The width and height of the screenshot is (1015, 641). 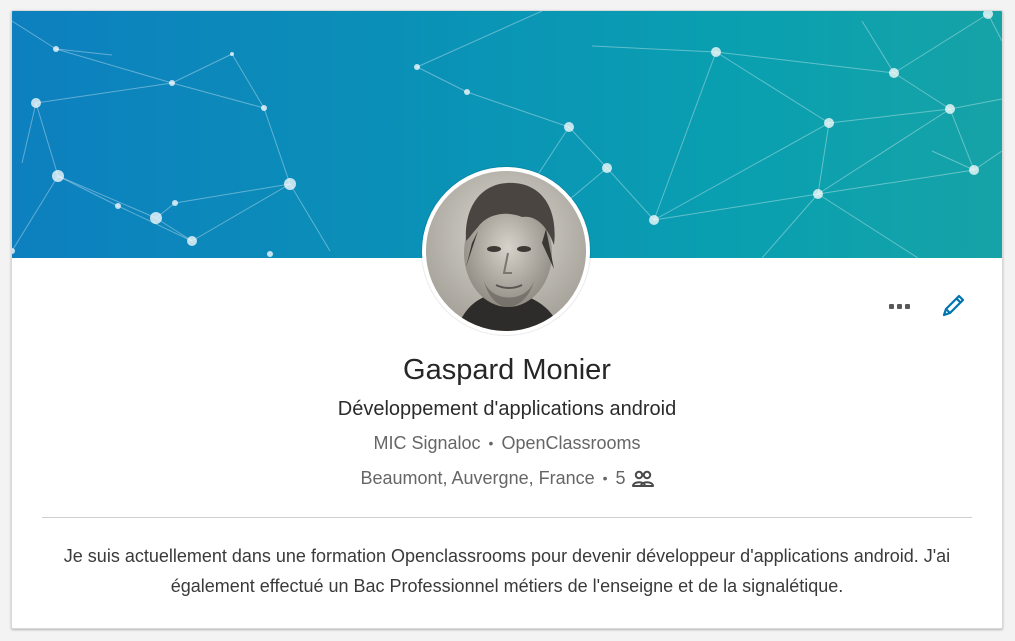 I want to click on avatar-image, so click(x=506, y=251).